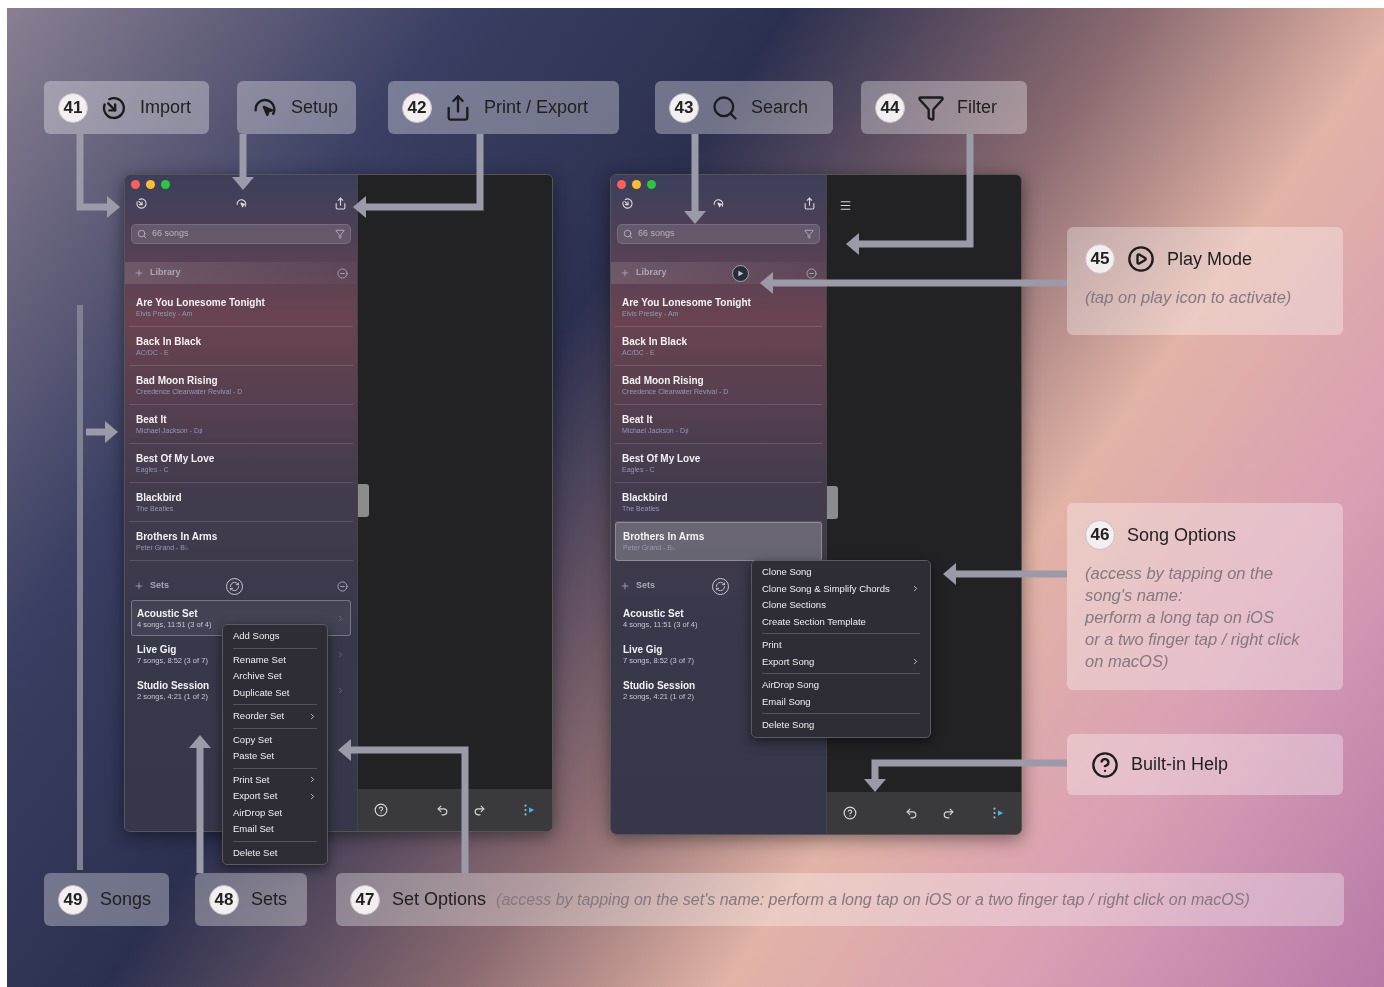 This screenshot has width=1384, height=987. Describe the element at coordinates (772, 645) in the screenshot. I see `menu-item-label: Print` at that location.